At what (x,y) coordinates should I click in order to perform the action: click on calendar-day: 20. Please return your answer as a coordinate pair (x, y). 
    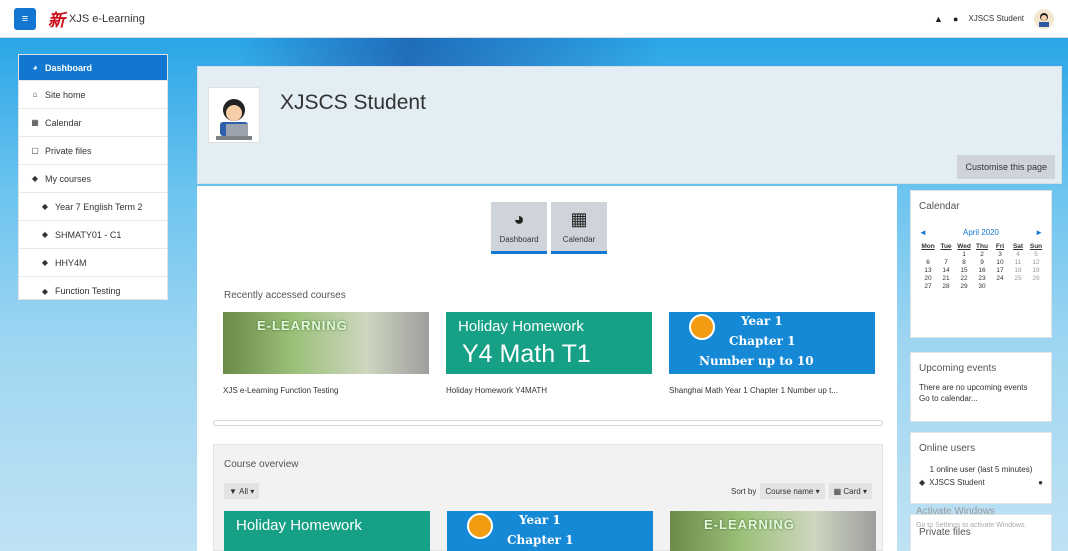
    Looking at the image, I should click on (928, 278).